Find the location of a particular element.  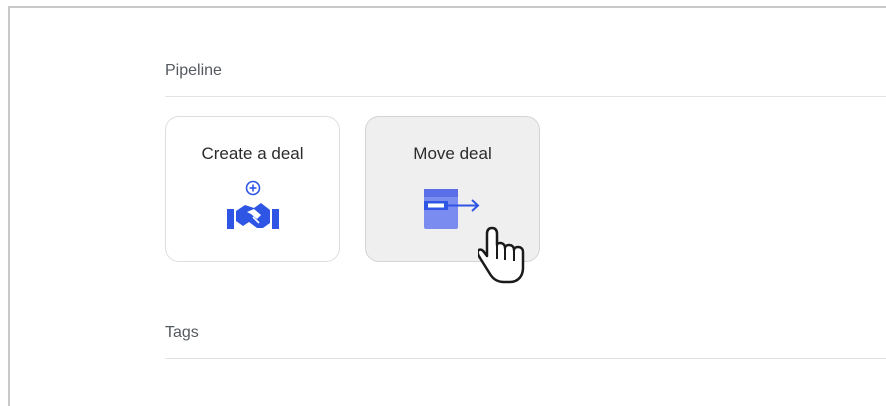

section-title-tags: Tags is located at coordinates (182, 332).